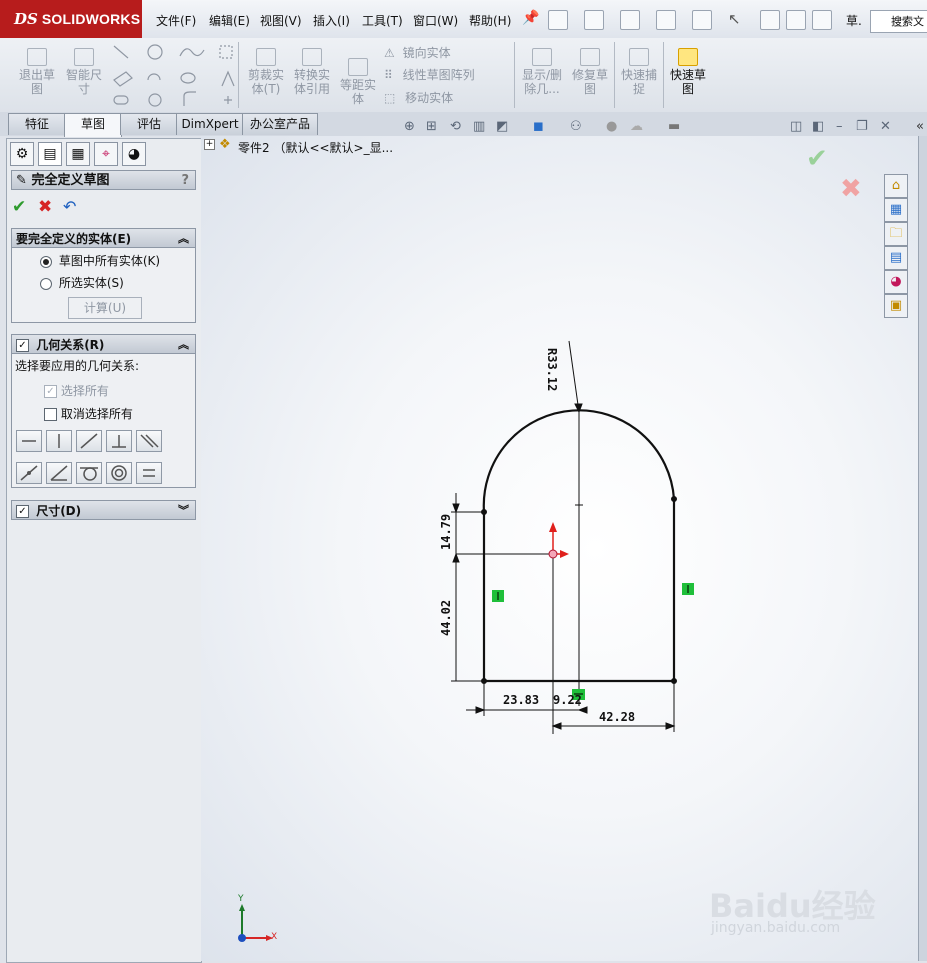 The image size is (927, 963). I want to click on move-entities-item: ⬚ 移动实体, so click(418, 97).